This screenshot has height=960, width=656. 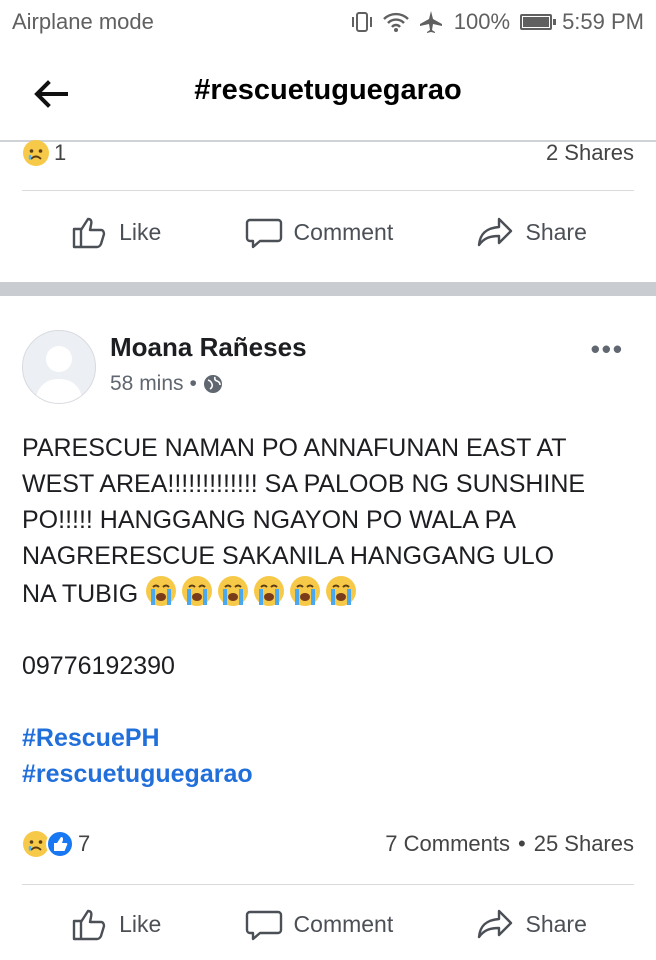 What do you see at coordinates (584, 844) in the screenshot?
I see `shares-count: 25 Shares` at bounding box center [584, 844].